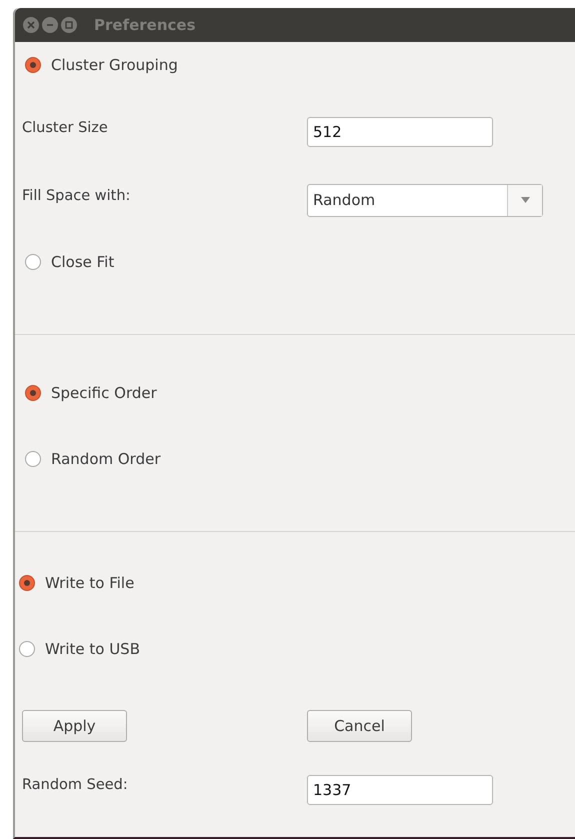 This screenshot has height=839, width=575. Describe the element at coordinates (75, 785) in the screenshot. I see `field-label: Random Seed:` at that location.